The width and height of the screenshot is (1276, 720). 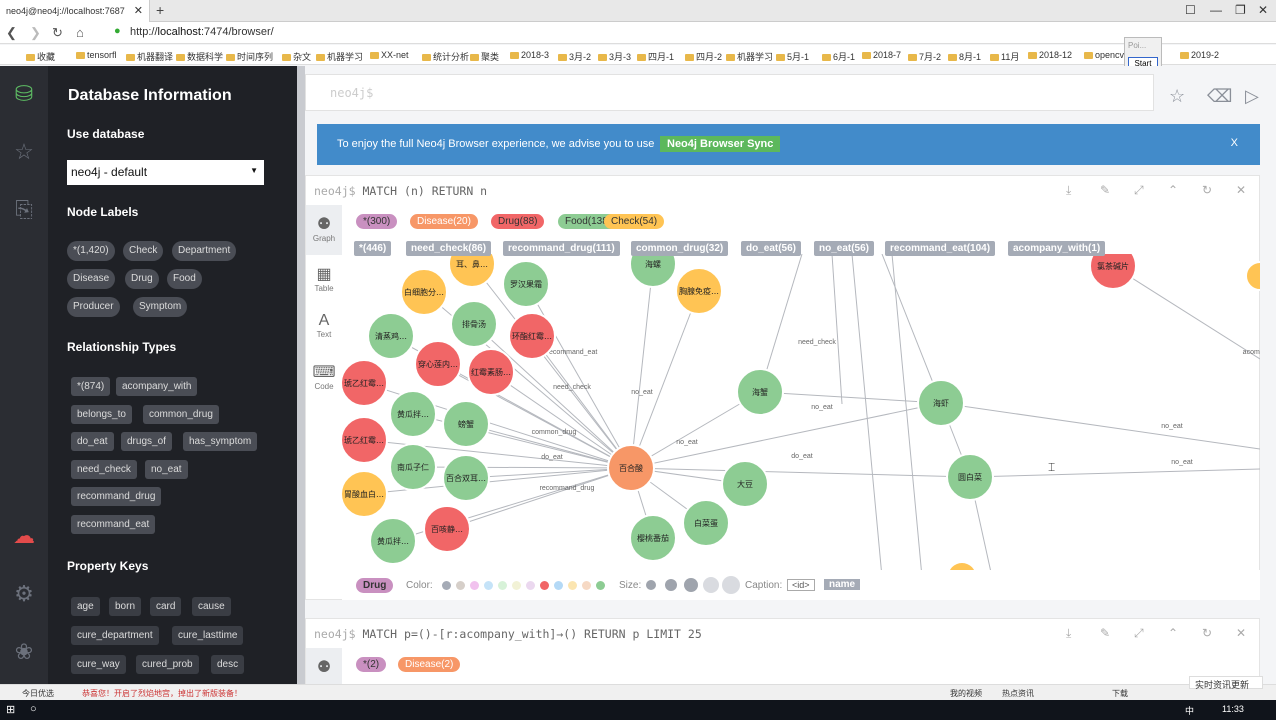 What do you see at coordinates (801, 585) in the screenshot?
I see `caption-id-option: <id>` at bounding box center [801, 585].